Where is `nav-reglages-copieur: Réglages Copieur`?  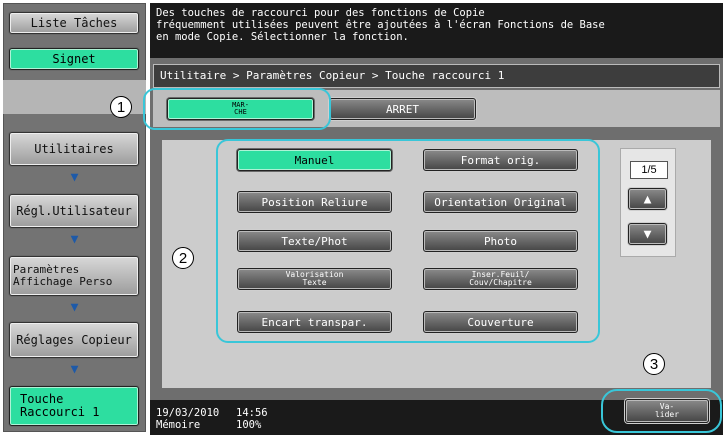
nav-reglages-copieur: Réglages Copieur is located at coordinates (74, 340).